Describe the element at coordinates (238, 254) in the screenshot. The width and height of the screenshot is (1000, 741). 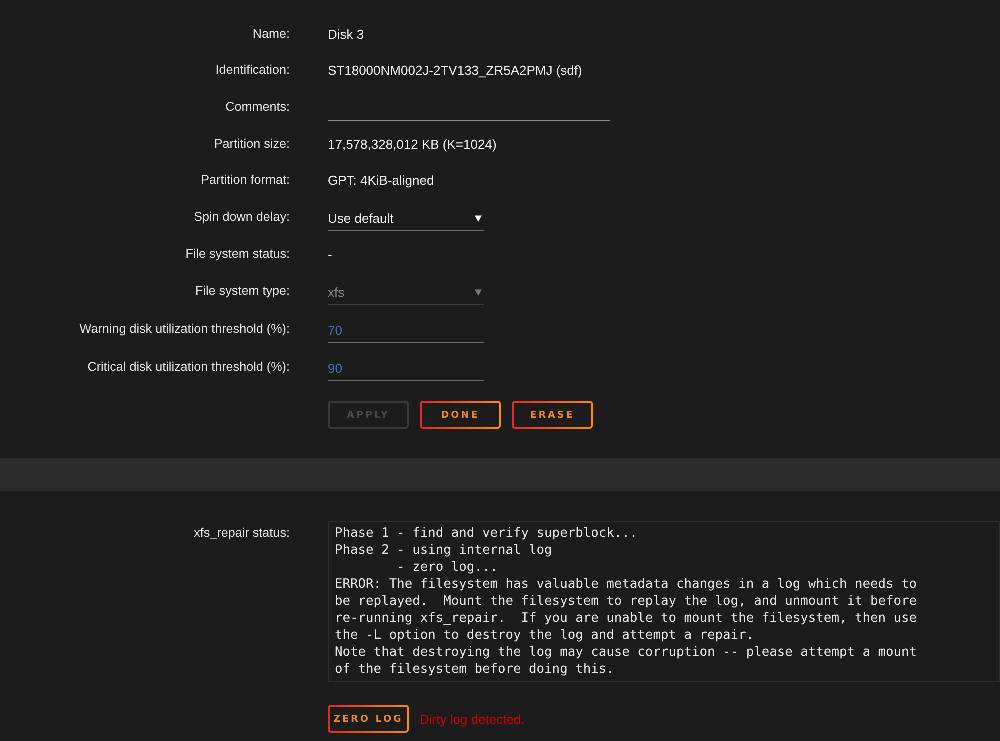
I see `field-label: File system status:` at that location.